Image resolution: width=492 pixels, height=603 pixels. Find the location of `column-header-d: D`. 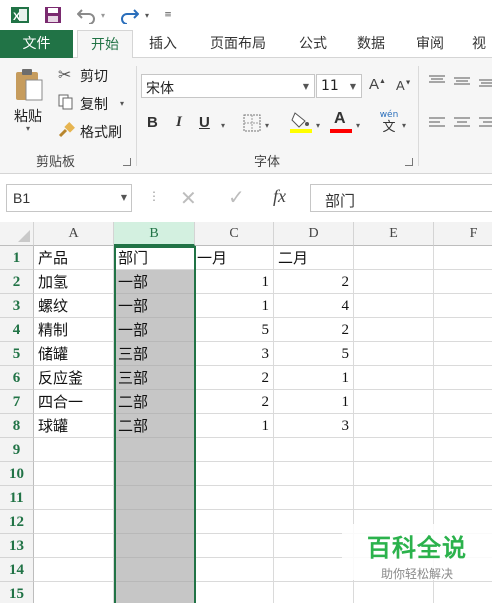

column-header-d: D is located at coordinates (314, 234).